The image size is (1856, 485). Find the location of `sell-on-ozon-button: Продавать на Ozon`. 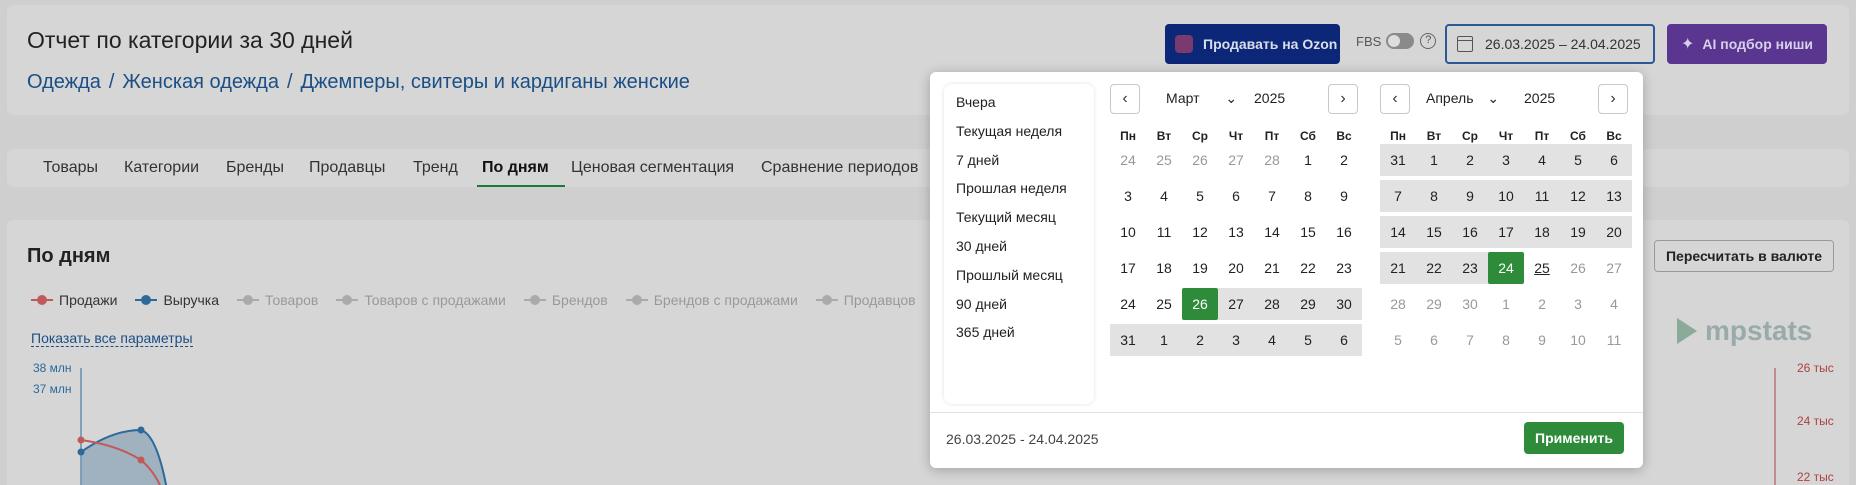

sell-on-ozon-button: Продавать на Ozon is located at coordinates (1252, 44).